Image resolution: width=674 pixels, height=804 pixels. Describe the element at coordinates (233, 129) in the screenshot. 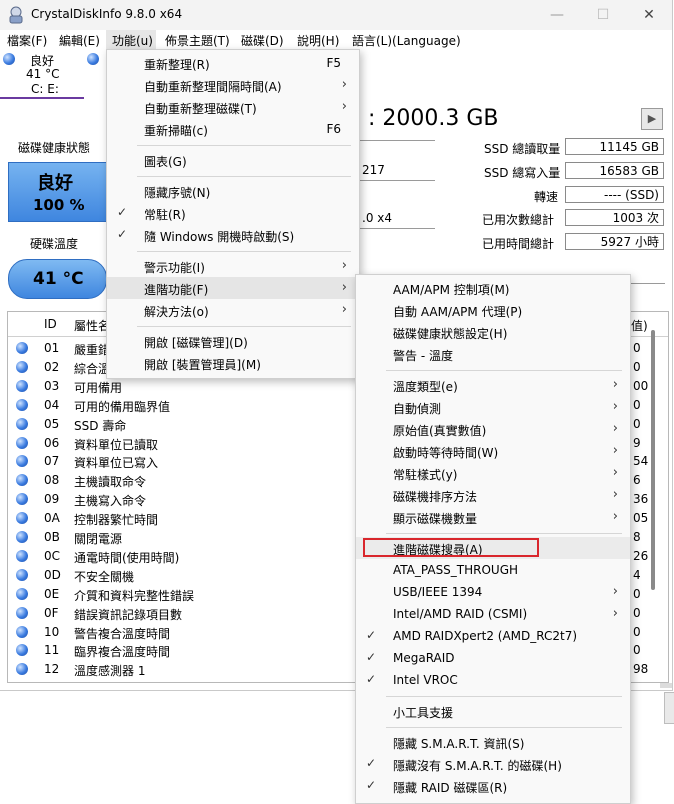

I see `menu-item: 重新掃瞄(c) F6` at that location.